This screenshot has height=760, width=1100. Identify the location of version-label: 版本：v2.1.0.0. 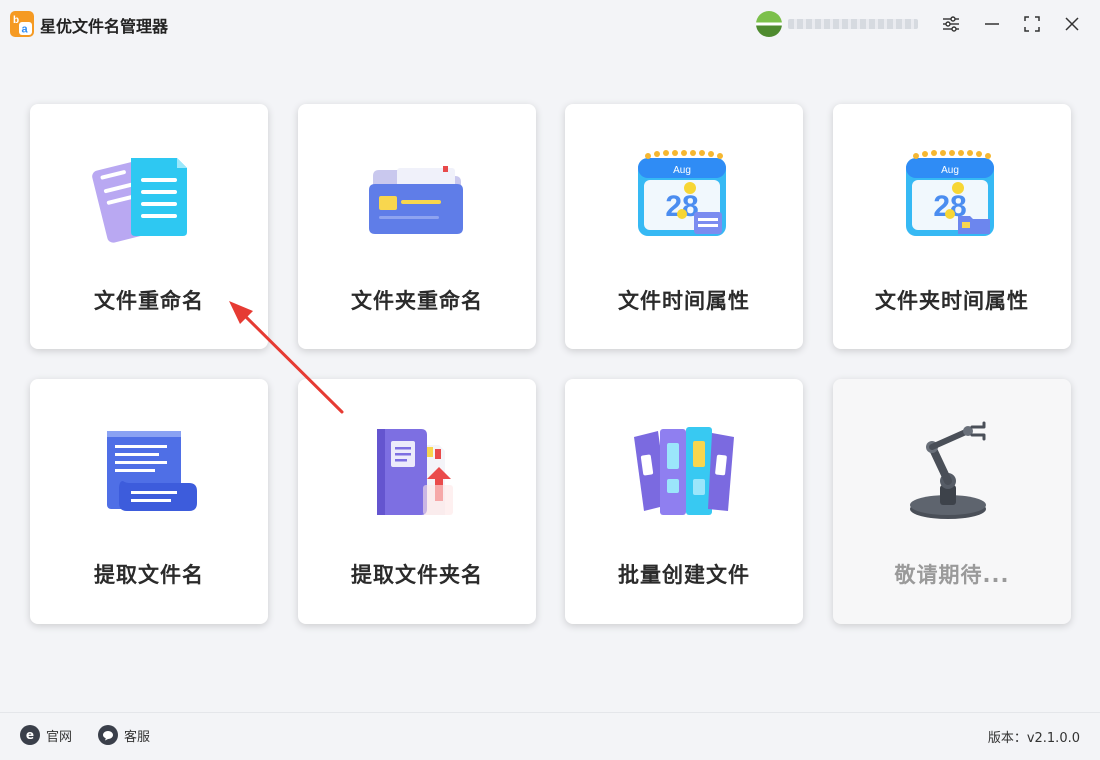
(1033, 738).